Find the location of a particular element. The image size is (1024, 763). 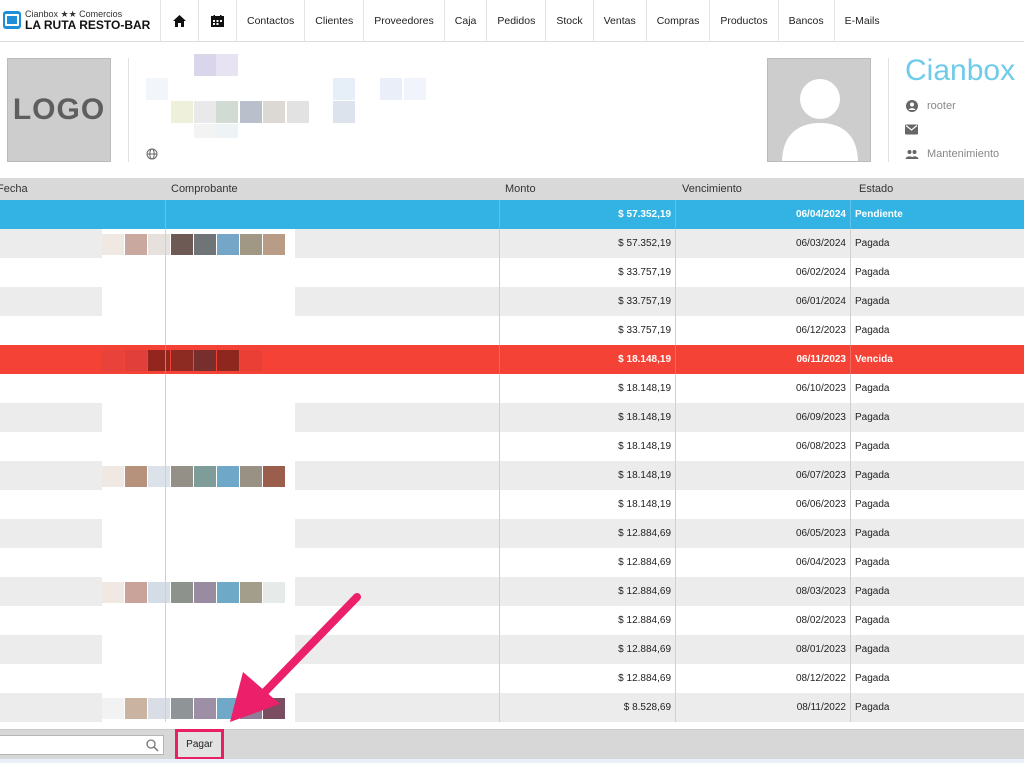

table-footer: Pagar is located at coordinates (512, 744).